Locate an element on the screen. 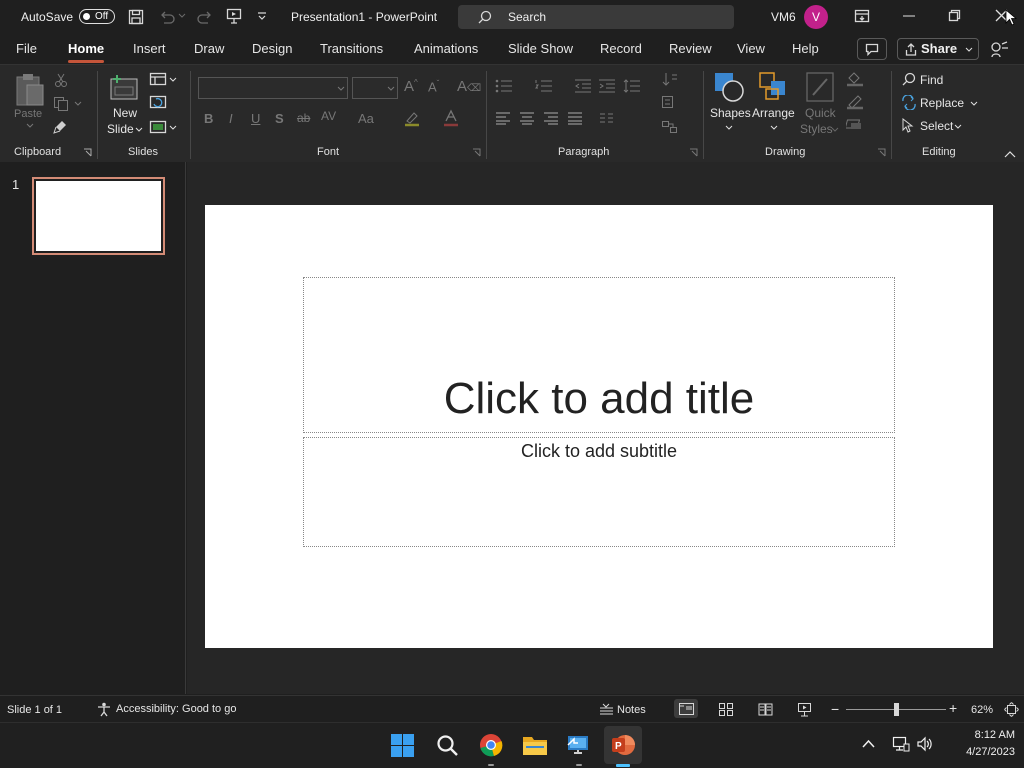 The width and height of the screenshot is (1024, 768). quick-styles-icon is located at coordinates (821, 88).